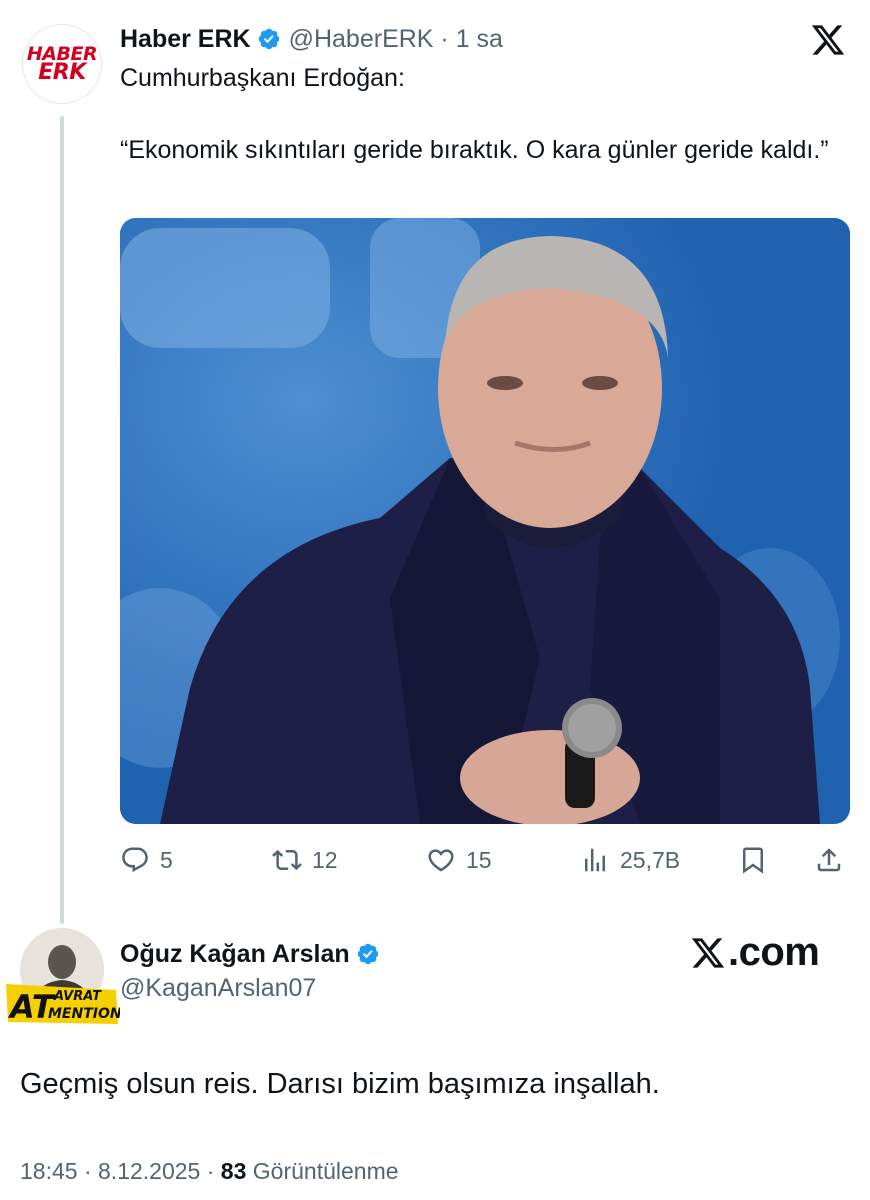 The width and height of the screenshot is (870, 1200). Describe the element at coordinates (63, 1005) in the screenshot. I see `at-avrat-mention-badge: AT AVRAT MENTION` at that location.